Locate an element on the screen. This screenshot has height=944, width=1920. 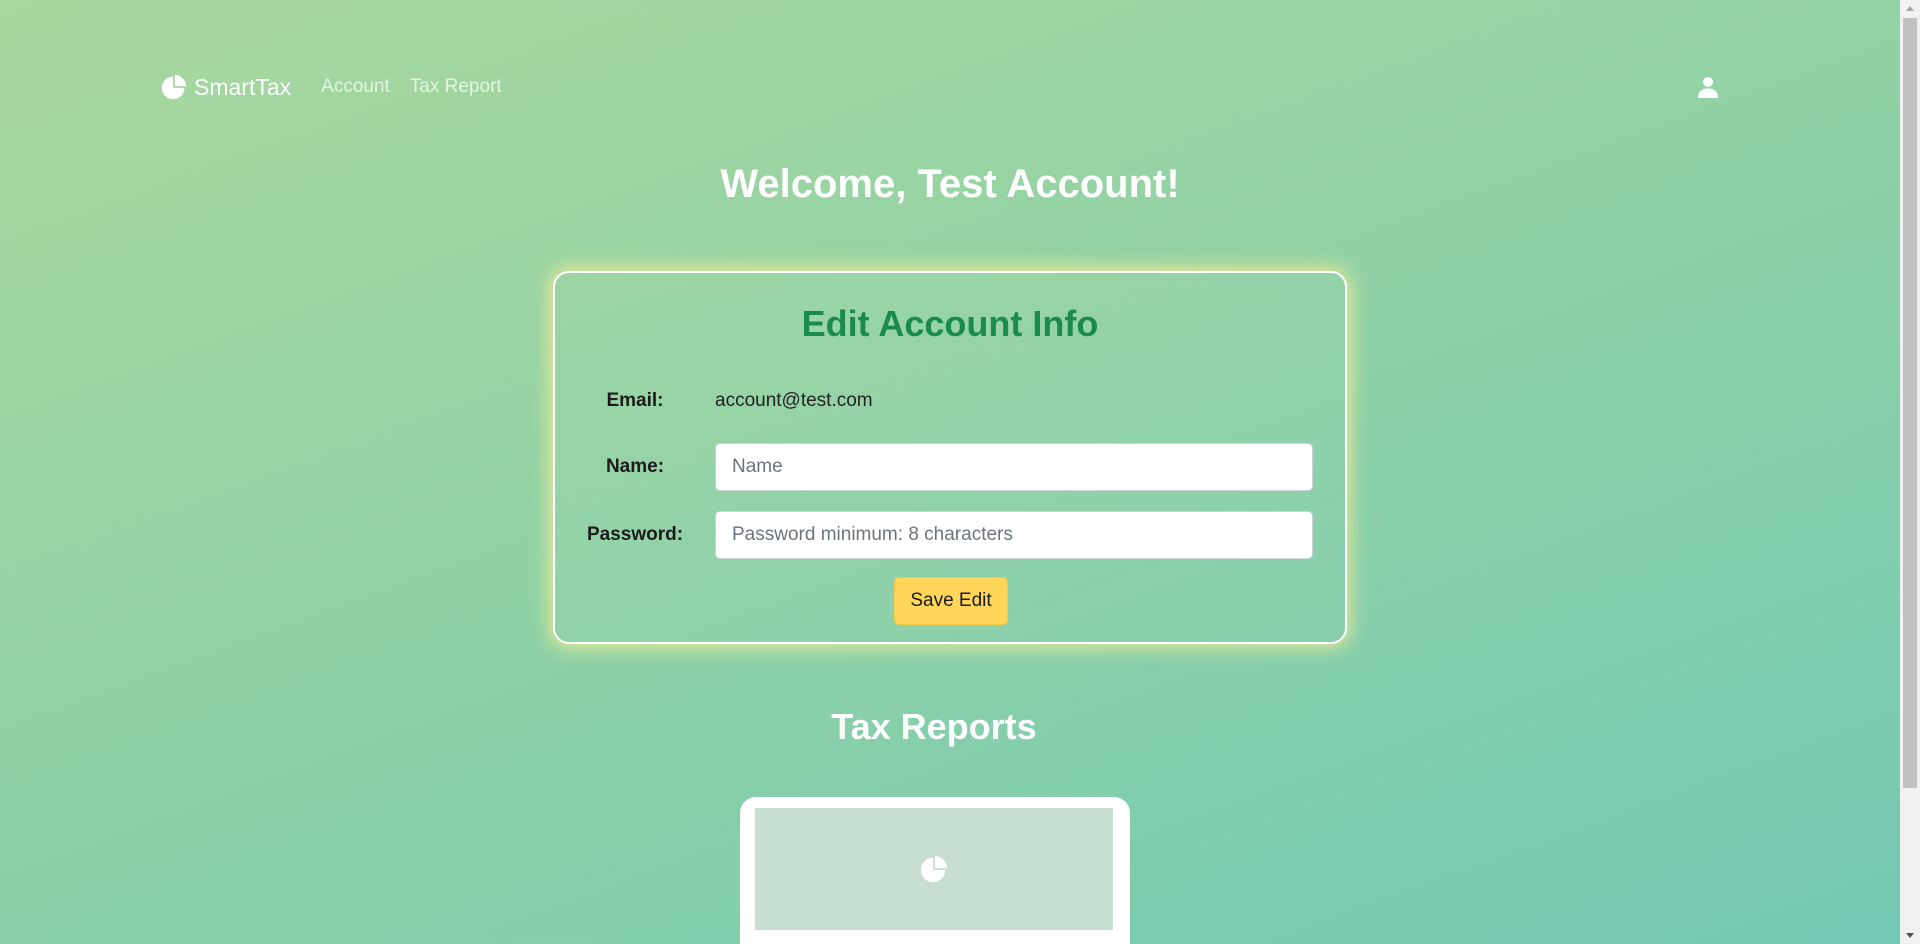
tax-report-card is located at coordinates (935, 870).